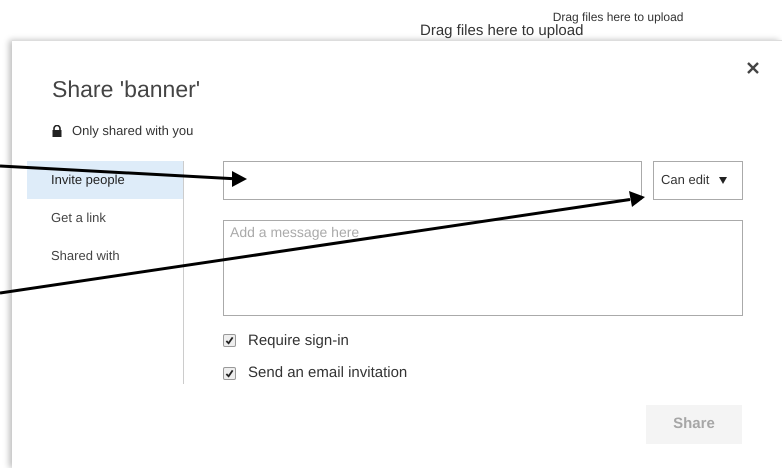  I want to click on checkbox-label: Send an email invitation, so click(328, 373).